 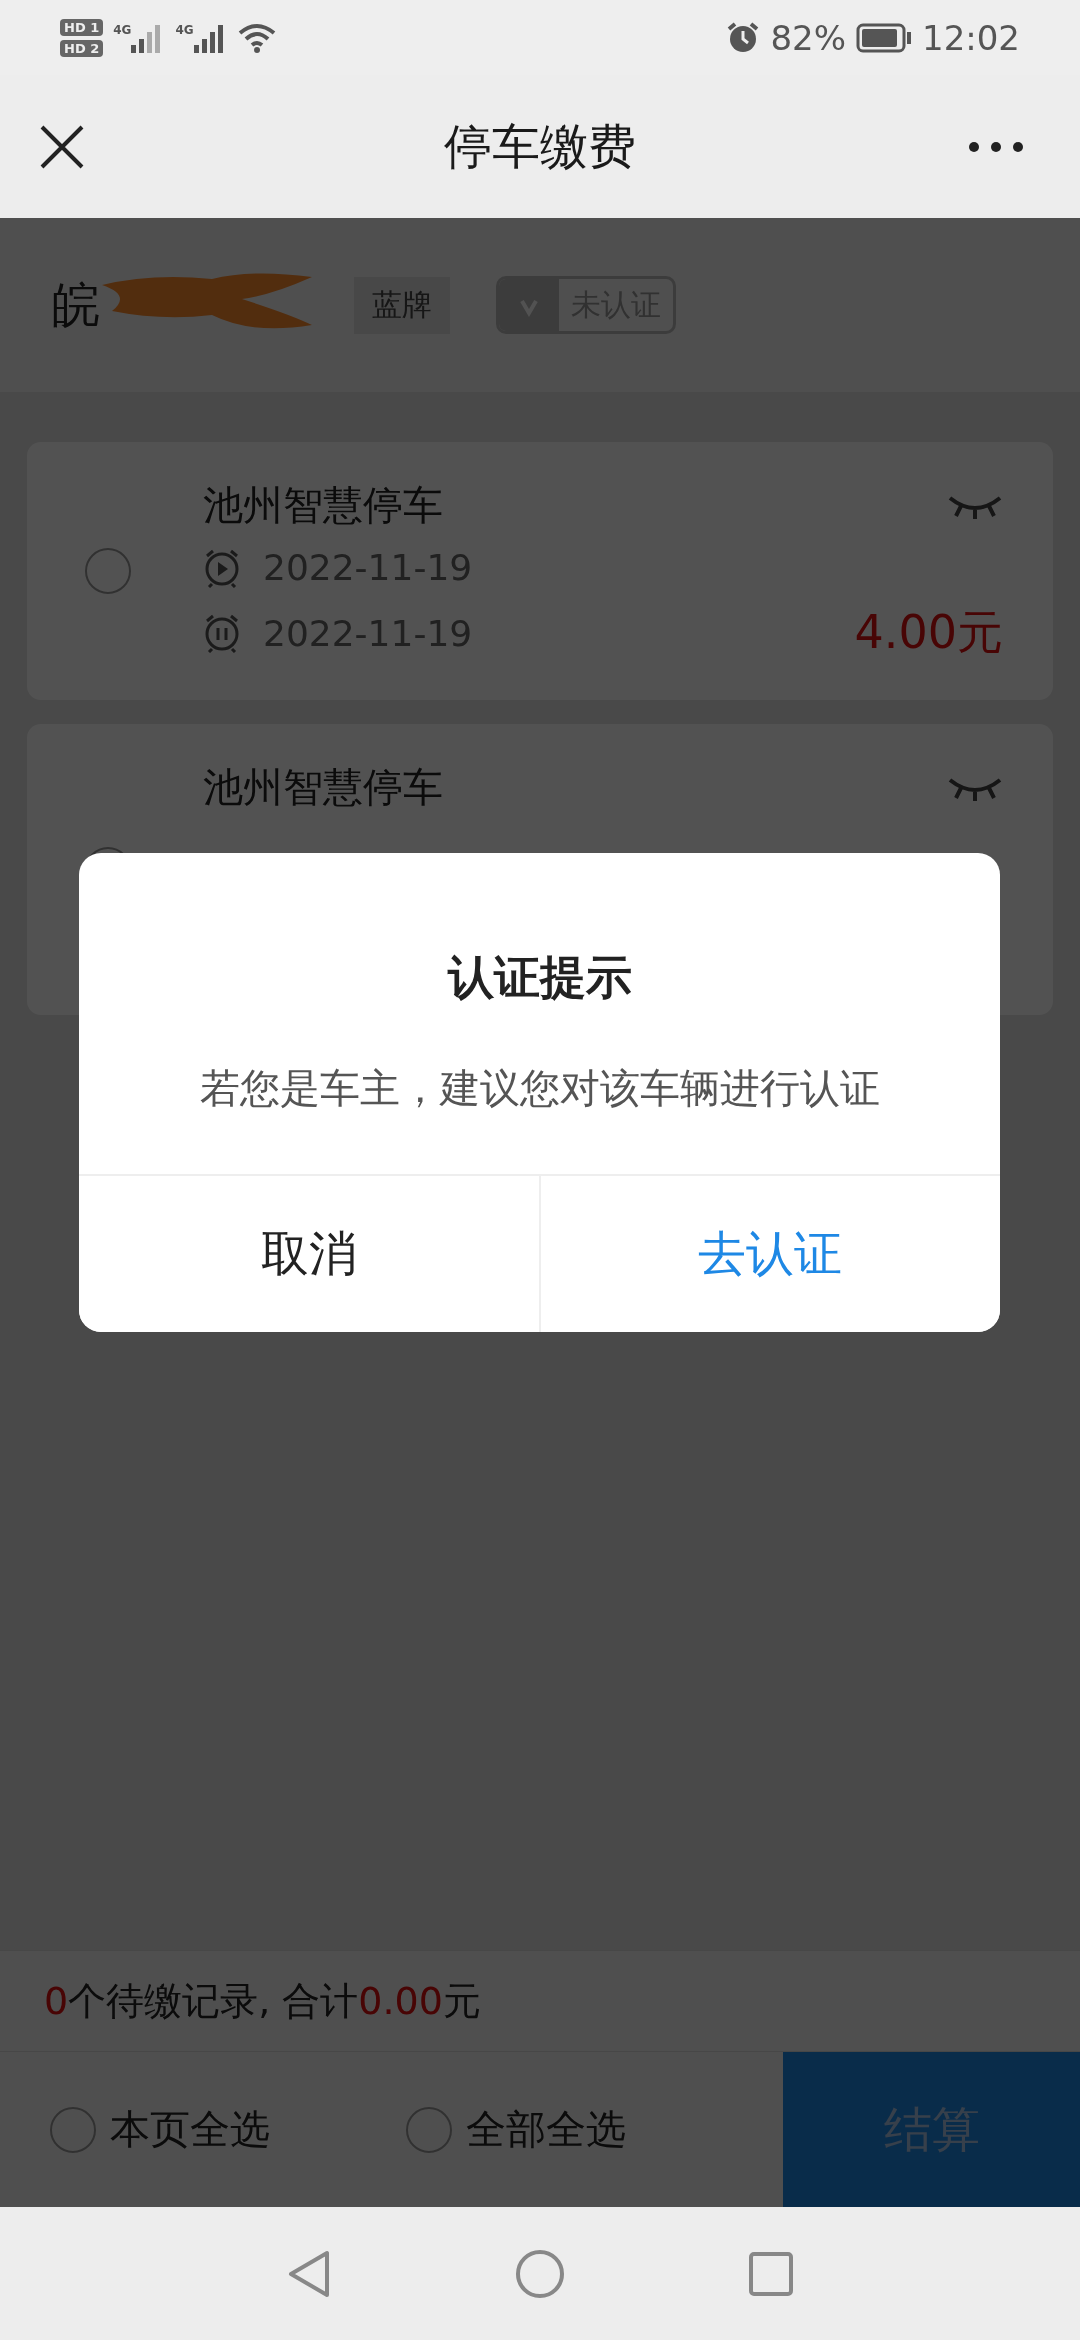 What do you see at coordinates (540, 146) in the screenshot?
I see `page-title: 停车缴费` at bounding box center [540, 146].